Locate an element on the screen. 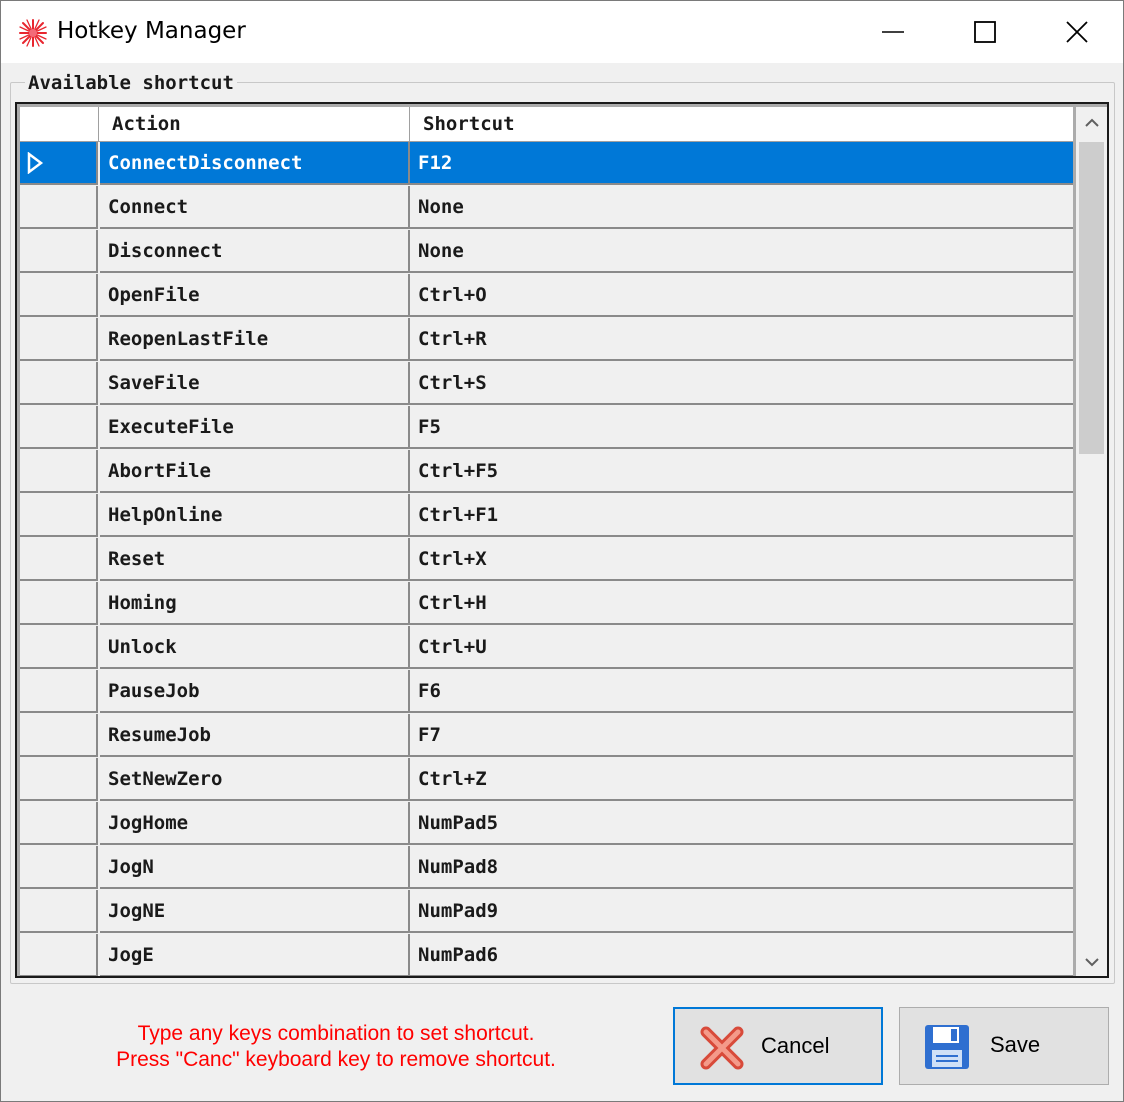  close-button is located at coordinates (1077, 32).